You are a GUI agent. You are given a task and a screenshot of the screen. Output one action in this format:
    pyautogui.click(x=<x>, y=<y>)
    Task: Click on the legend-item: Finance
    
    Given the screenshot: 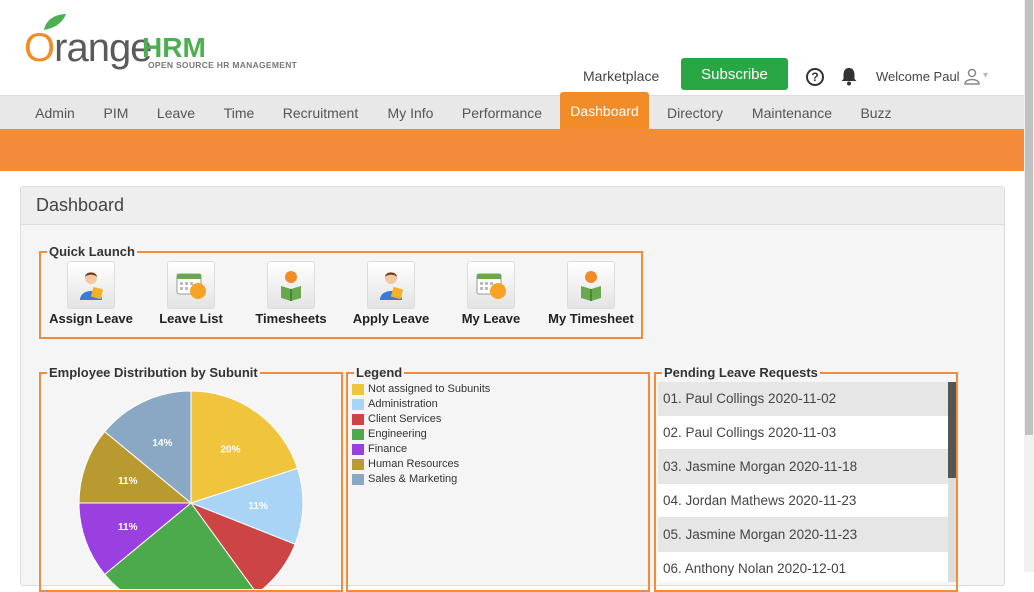 What is the action you would take?
    pyautogui.click(x=379, y=449)
    